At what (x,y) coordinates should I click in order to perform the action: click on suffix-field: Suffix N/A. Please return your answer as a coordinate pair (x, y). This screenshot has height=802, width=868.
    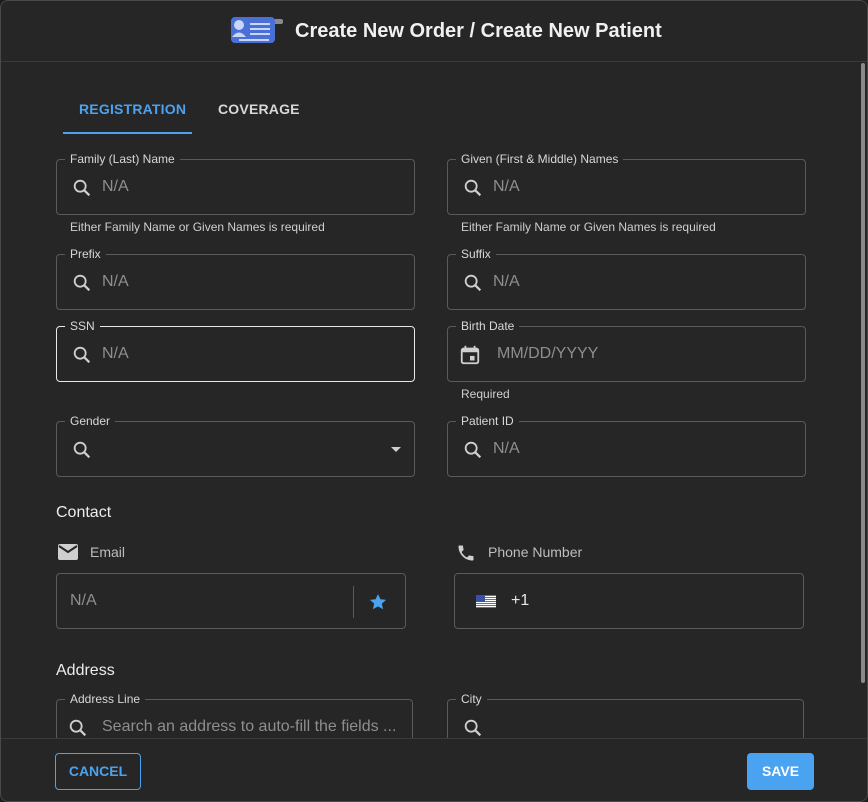
    Looking at the image, I should click on (626, 278).